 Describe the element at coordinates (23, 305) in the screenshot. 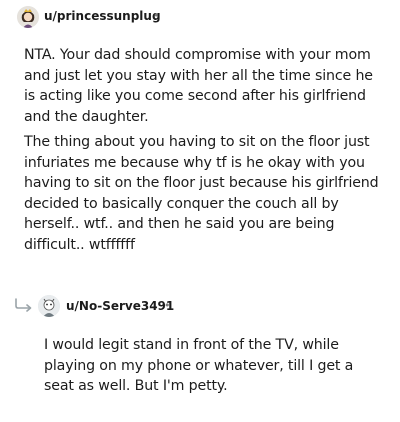

I see `reply-arrow-icon` at that location.